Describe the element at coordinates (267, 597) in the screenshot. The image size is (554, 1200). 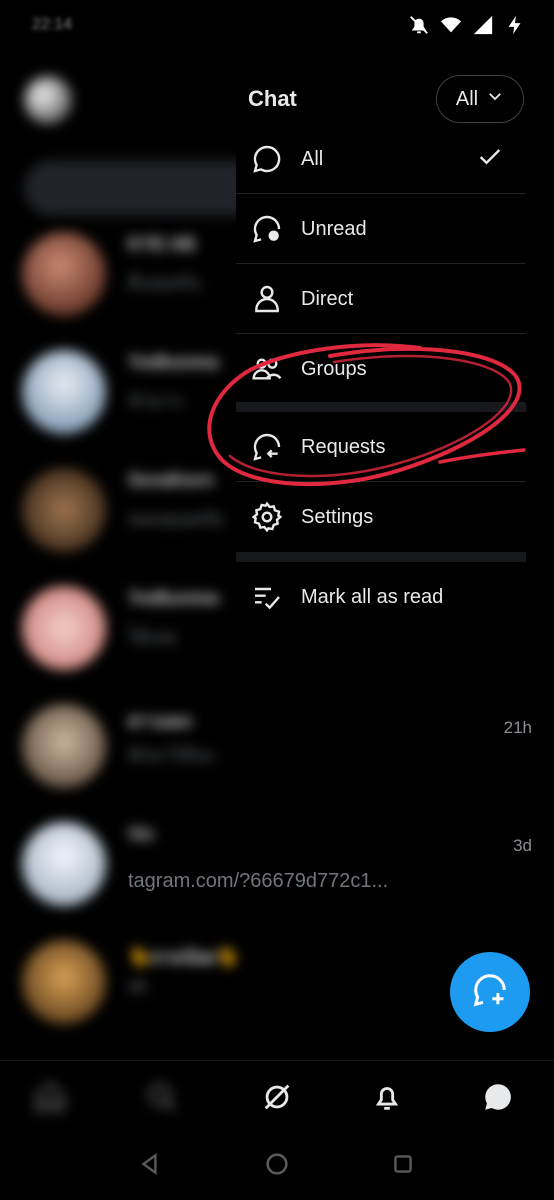
I see `mark-read-icon` at that location.